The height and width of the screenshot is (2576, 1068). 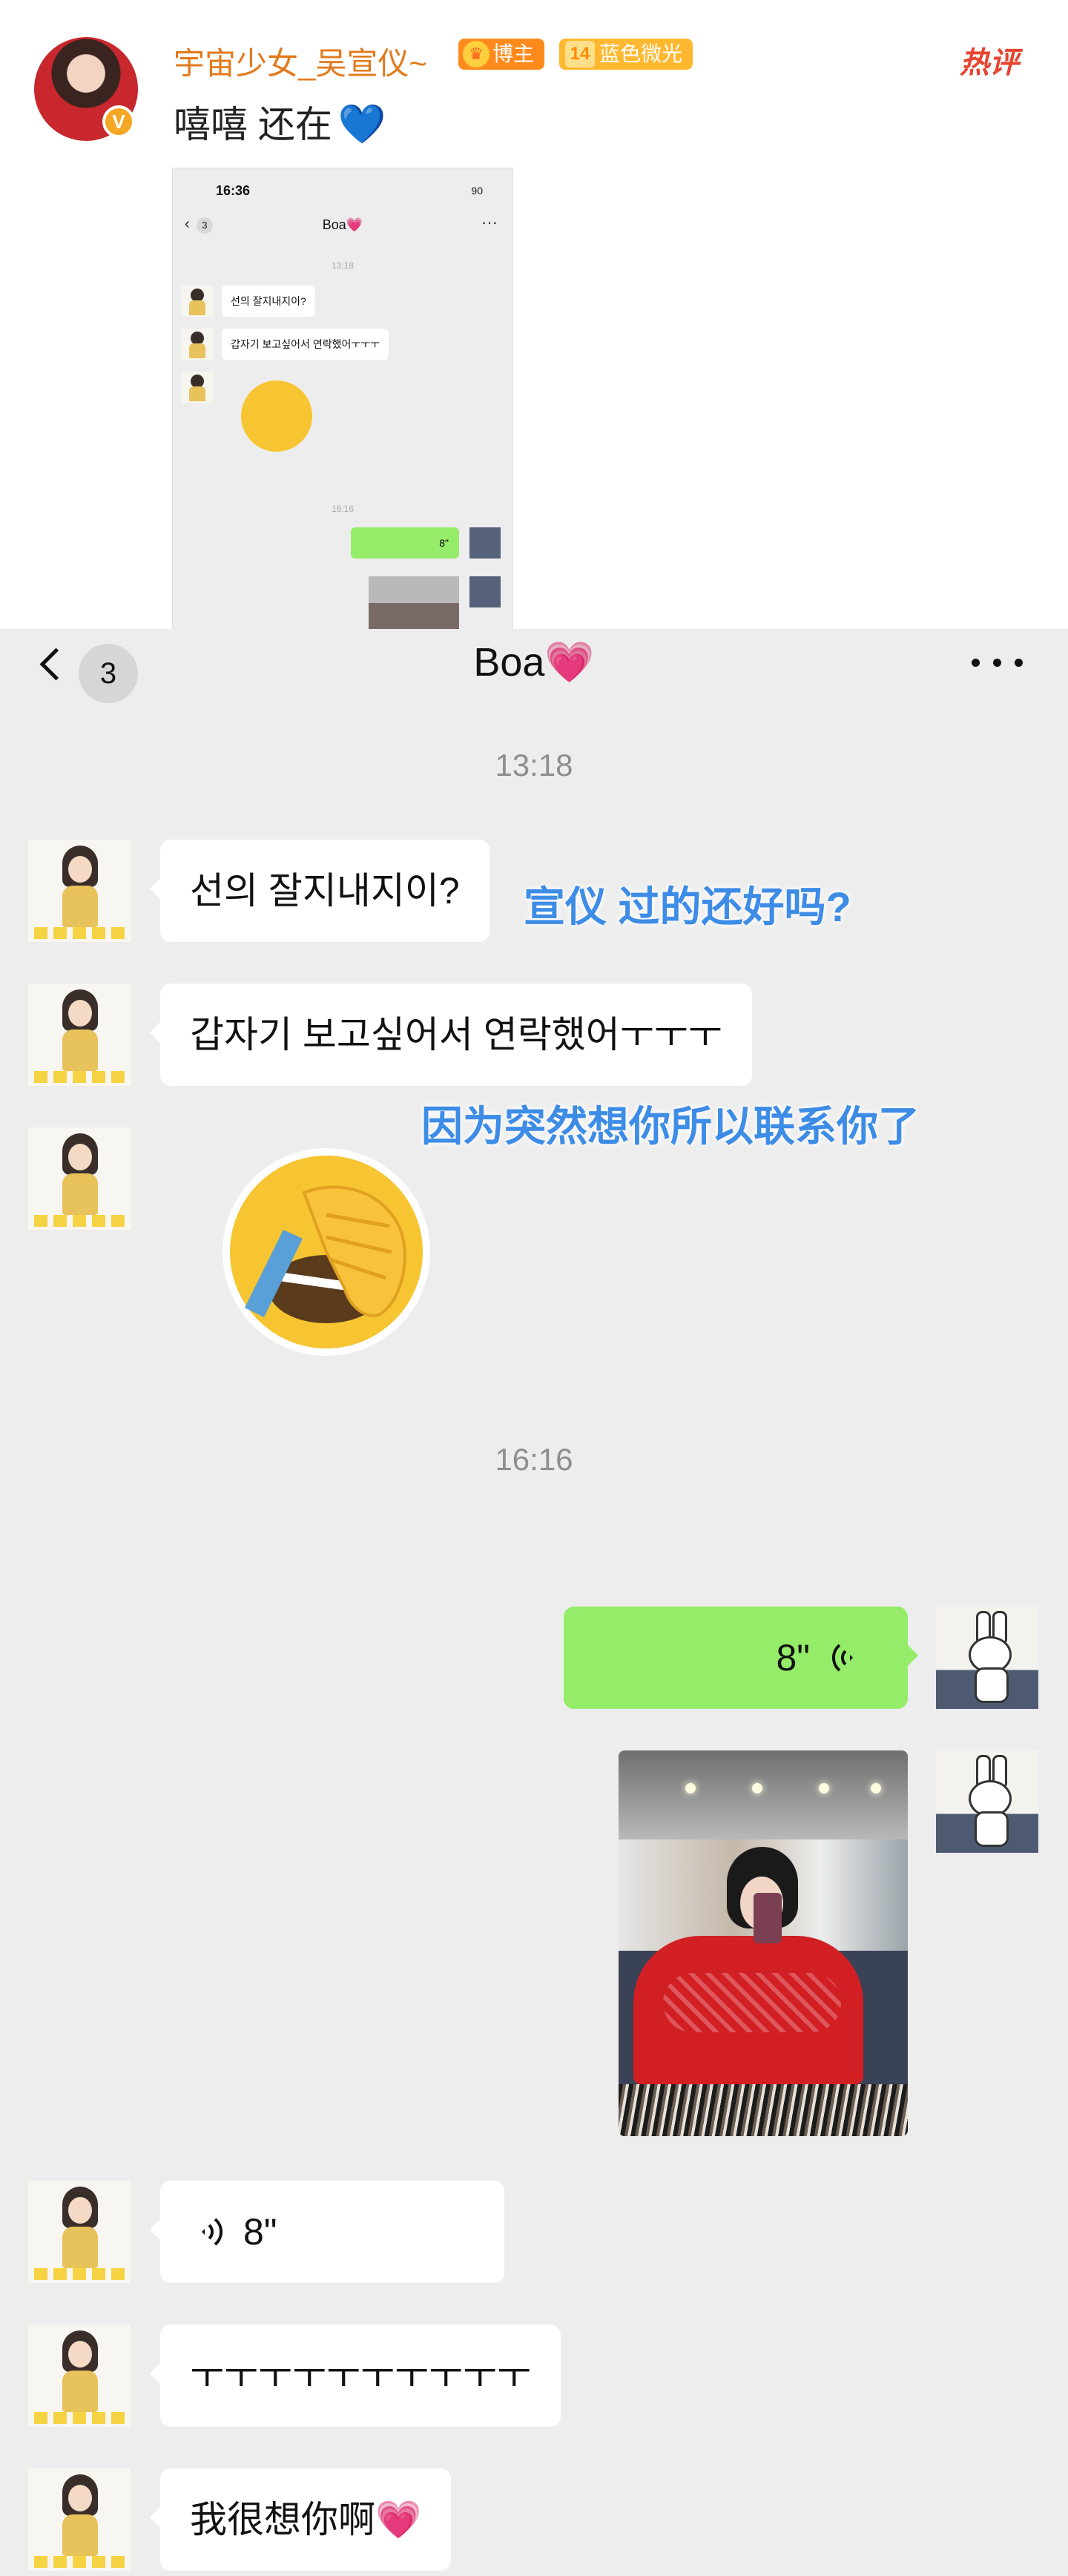 I want to click on chat-nav-bar: 3 Boa💗, so click(x=534, y=666).